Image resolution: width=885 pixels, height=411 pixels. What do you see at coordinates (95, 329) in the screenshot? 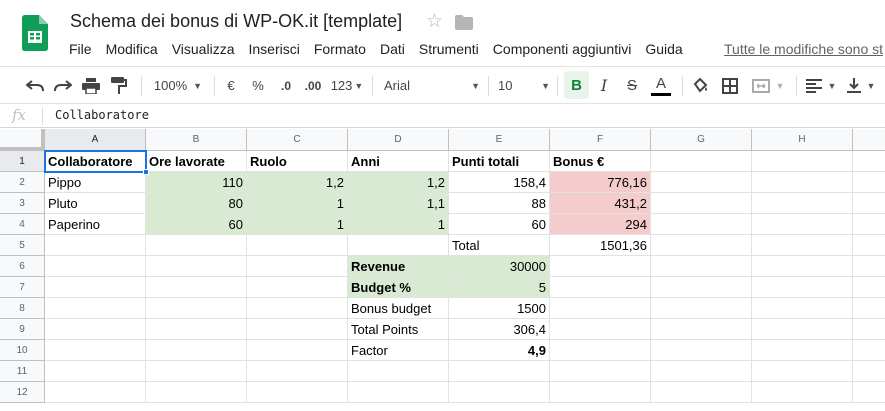
I see `cell-a9` at bounding box center [95, 329].